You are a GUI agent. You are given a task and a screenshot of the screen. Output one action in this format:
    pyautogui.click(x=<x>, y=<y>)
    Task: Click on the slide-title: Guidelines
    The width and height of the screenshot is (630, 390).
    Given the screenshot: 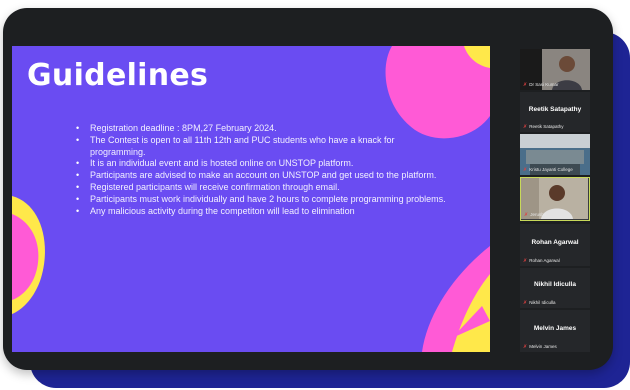 What is the action you would take?
    pyautogui.click(x=118, y=75)
    